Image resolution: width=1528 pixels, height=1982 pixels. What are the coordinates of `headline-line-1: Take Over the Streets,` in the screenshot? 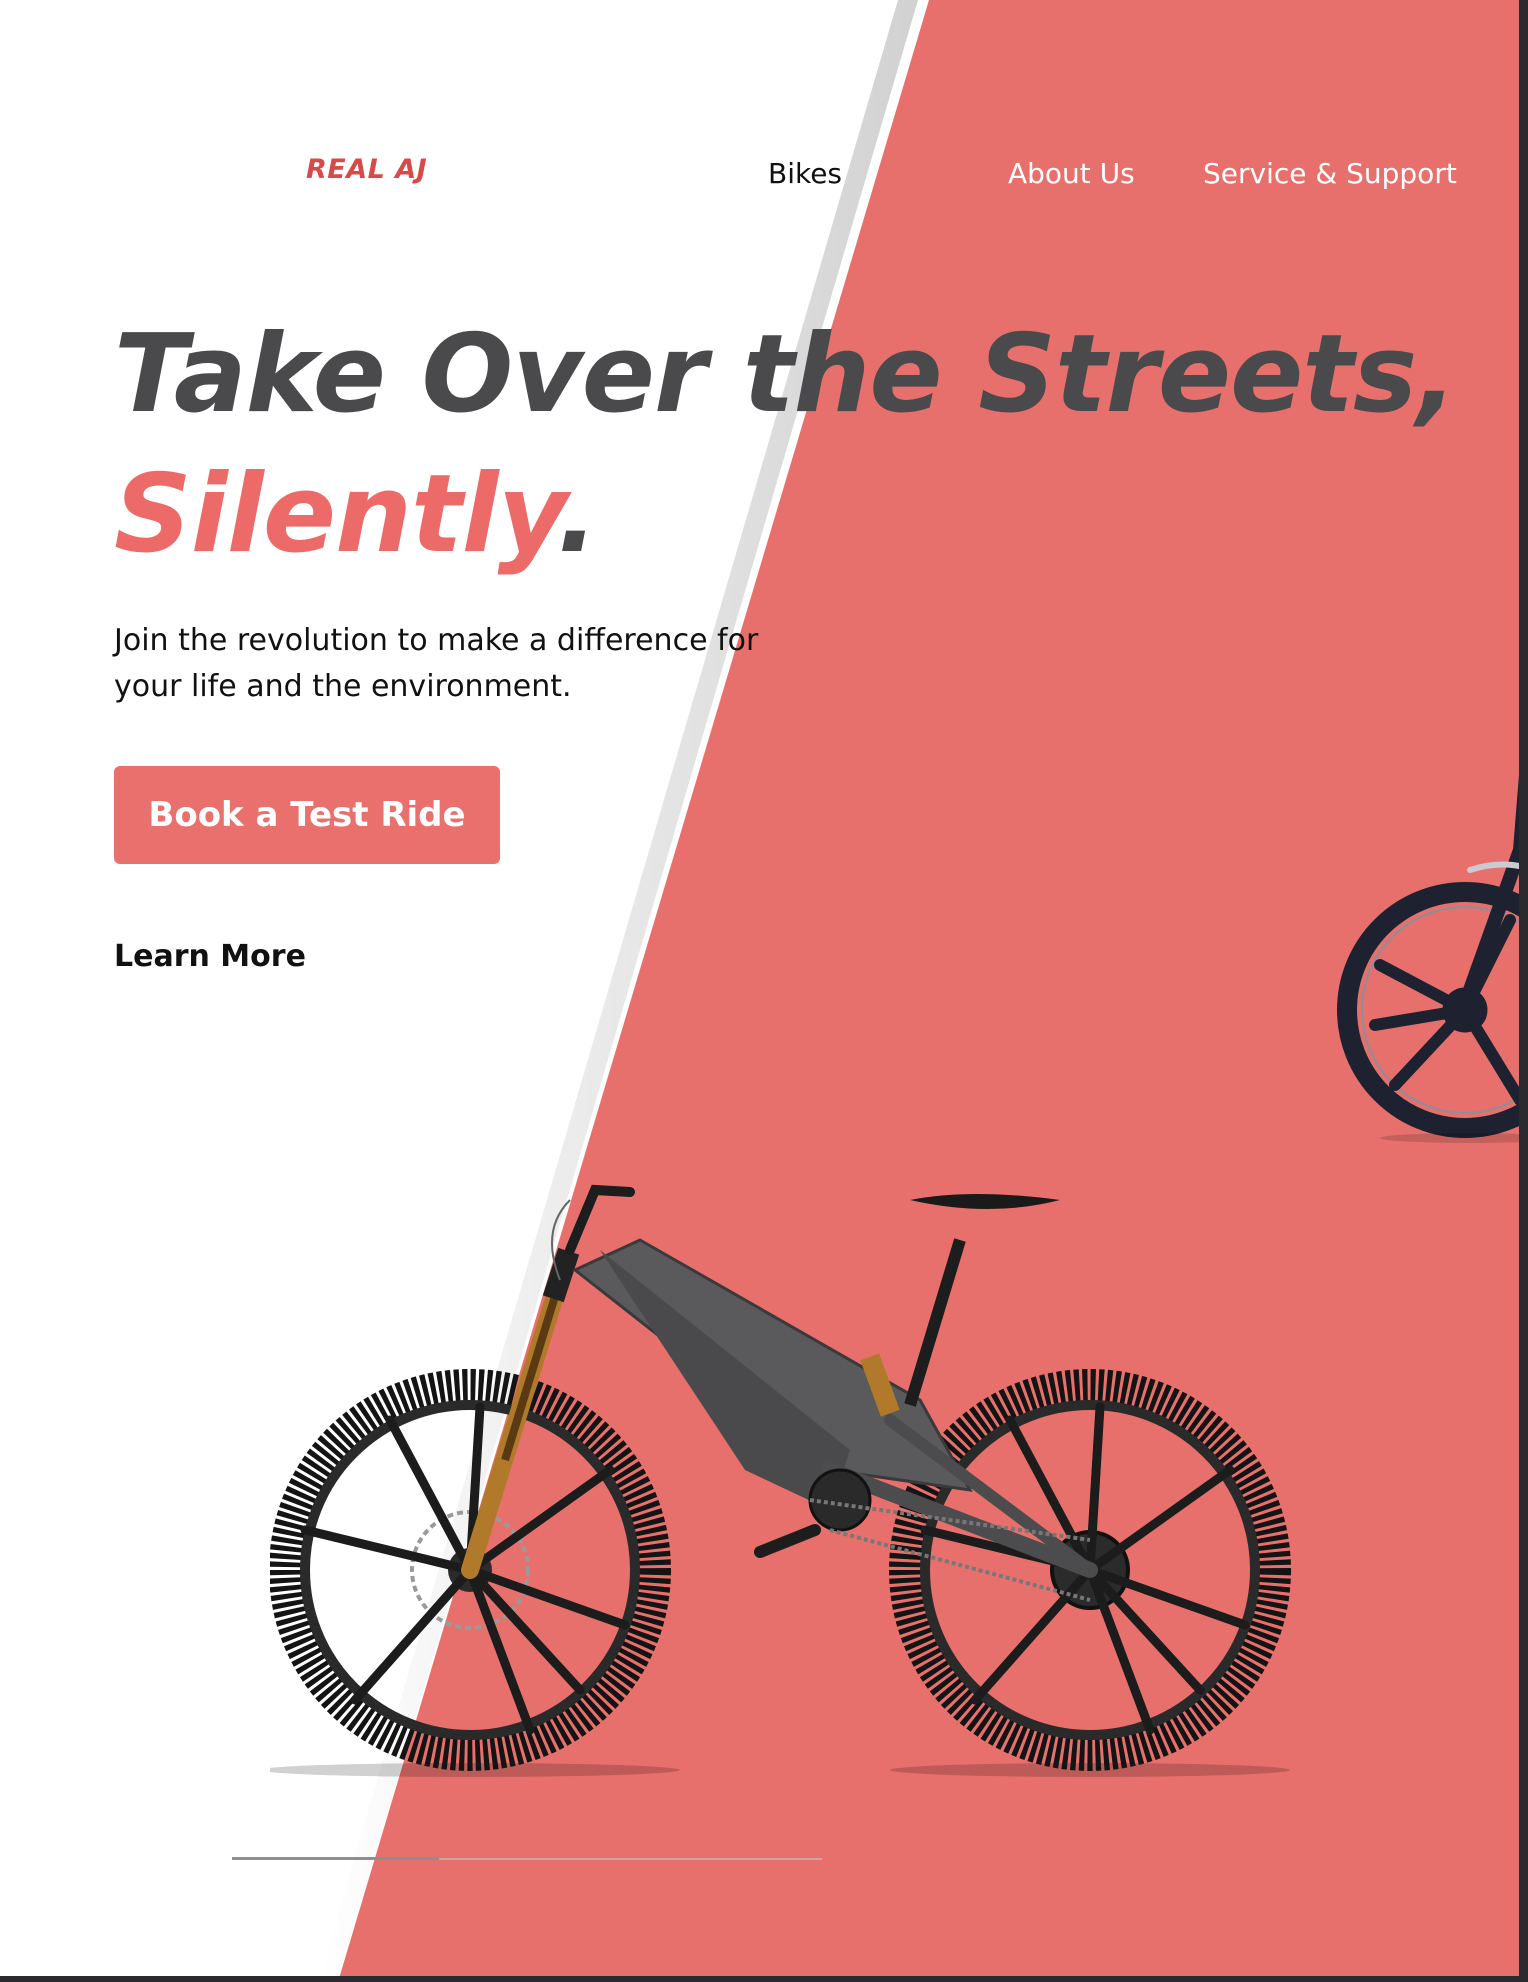 It's located at (785, 374).